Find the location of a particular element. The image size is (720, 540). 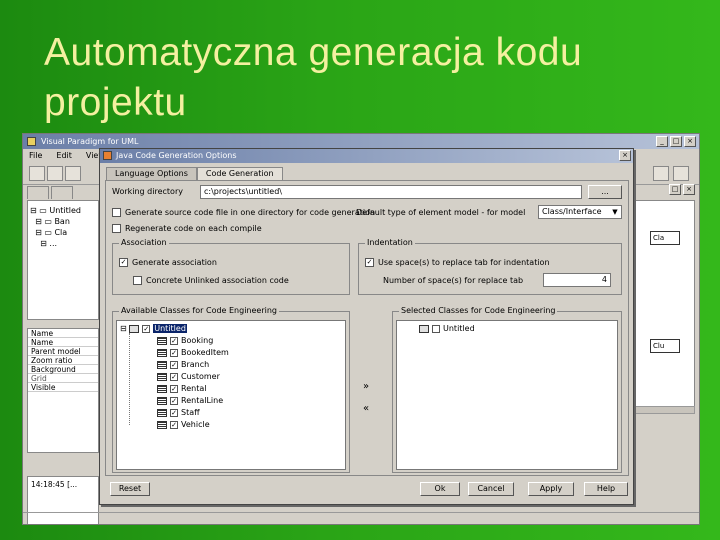

property-row: Visible is located at coordinates (63, 387).